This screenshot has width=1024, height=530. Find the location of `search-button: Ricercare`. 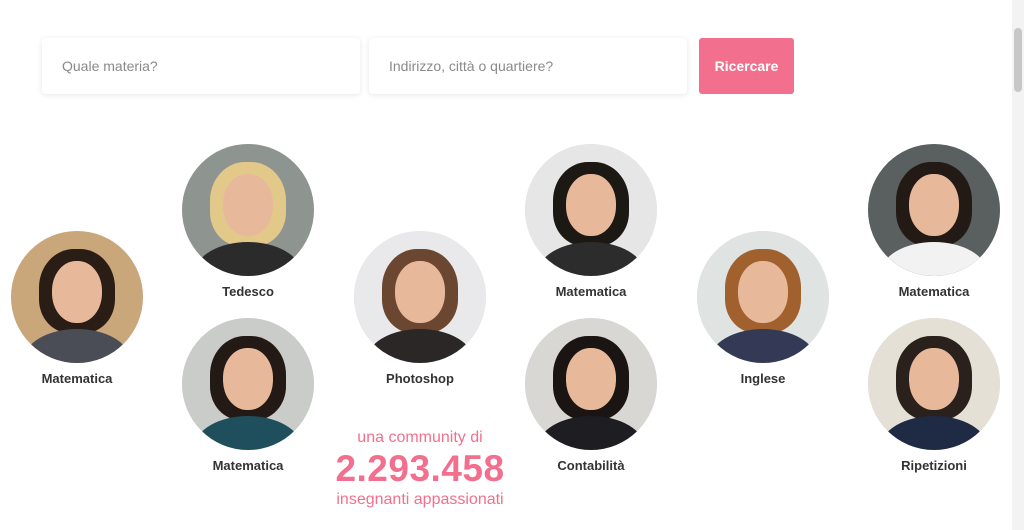

search-button: Ricercare is located at coordinates (746, 66).